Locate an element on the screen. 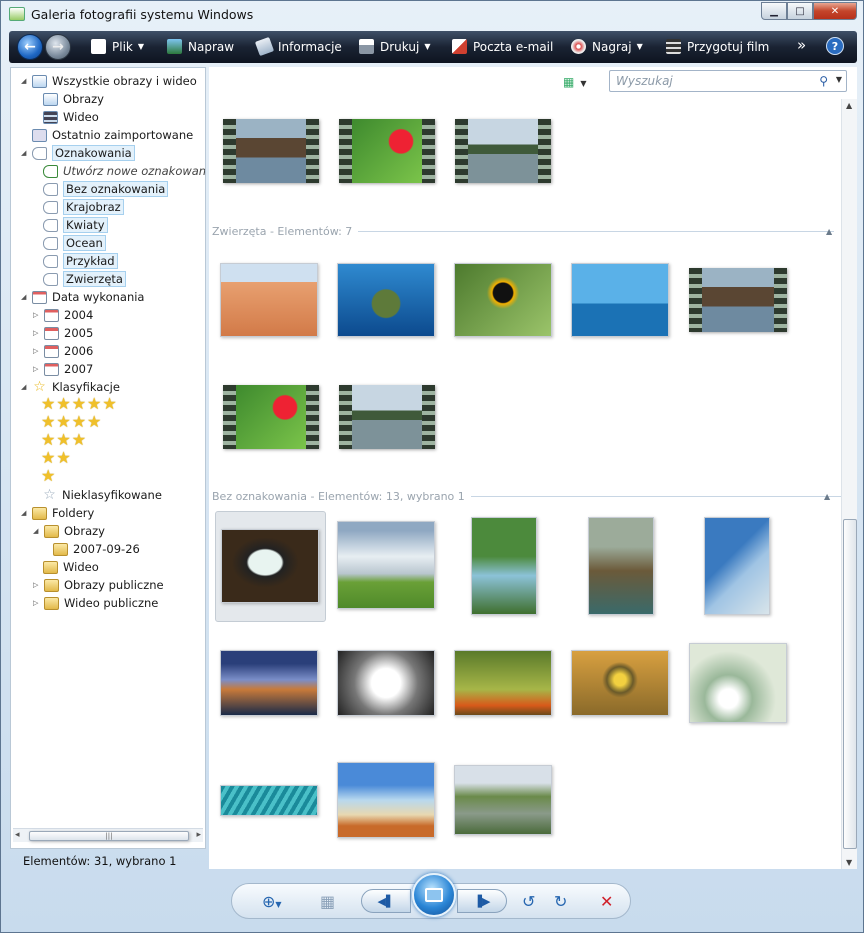 Image resolution: width=864 pixels, height=933 pixels. search-dropdown-icon: ▼ is located at coordinates (839, 79).